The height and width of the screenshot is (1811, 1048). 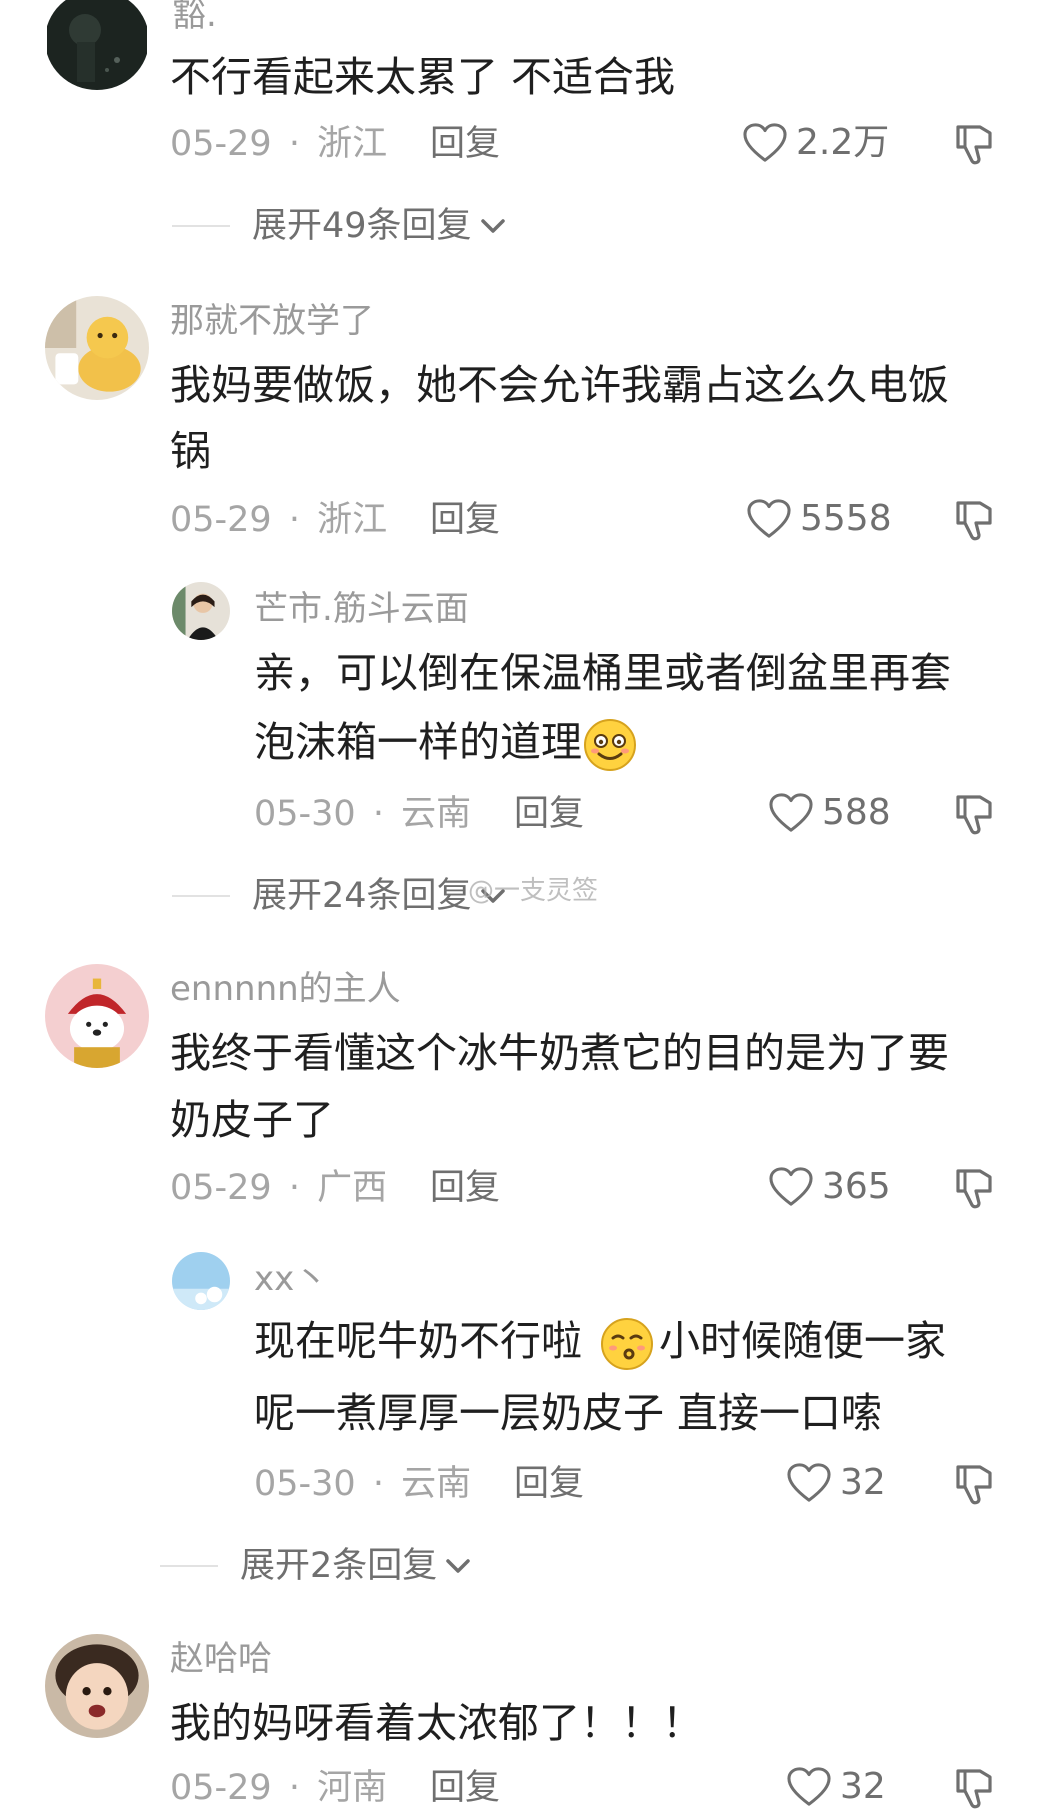 What do you see at coordinates (352, 1788) in the screenshot?
I see `comment-location: 河南` at bounding box center [352, 1788].